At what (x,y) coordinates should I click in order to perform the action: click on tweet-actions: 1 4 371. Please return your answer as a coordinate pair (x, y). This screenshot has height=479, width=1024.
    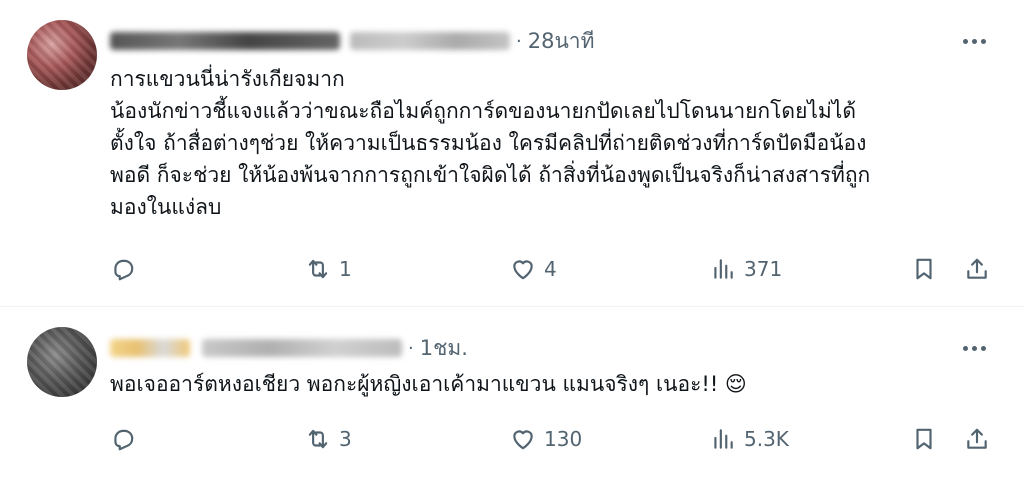
    Looking at the image, I should click on (552, 269).